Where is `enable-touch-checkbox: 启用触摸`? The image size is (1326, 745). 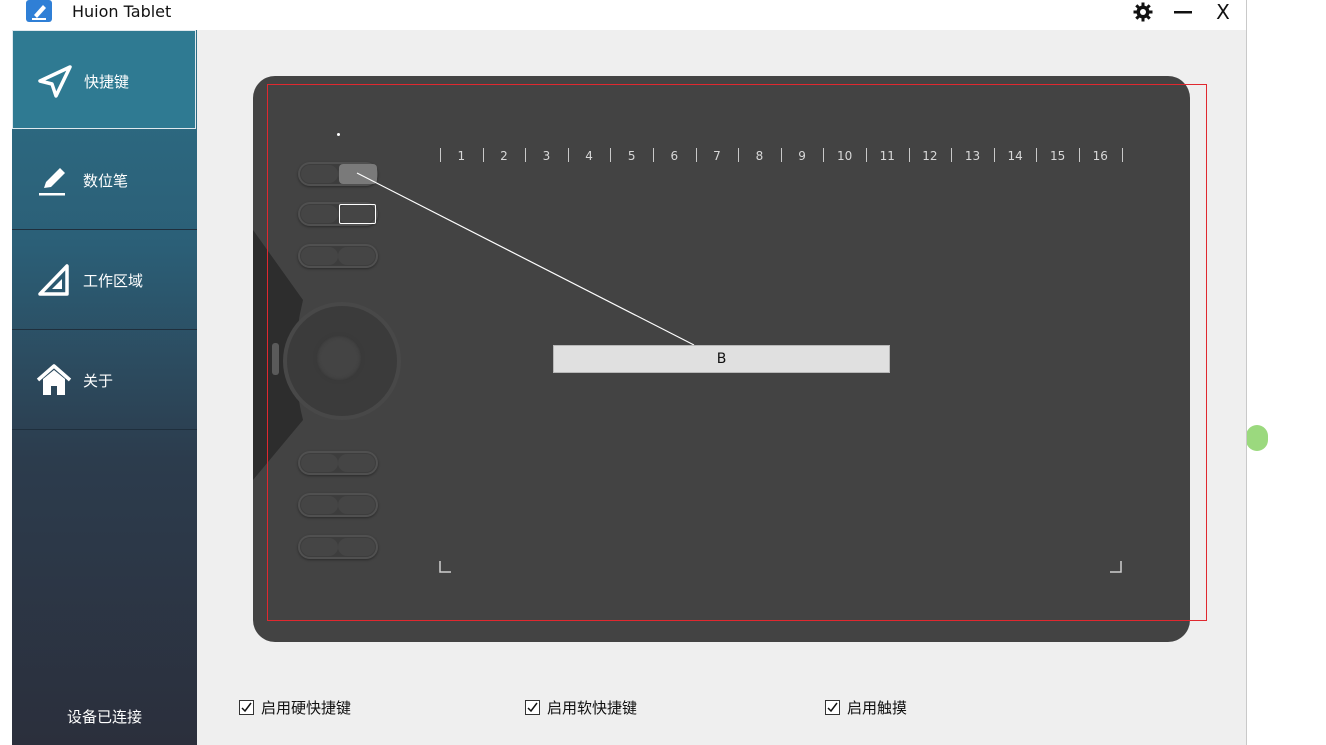 enable-touch-checkbox: 启用触摸 is located at coordinates (866, 707).